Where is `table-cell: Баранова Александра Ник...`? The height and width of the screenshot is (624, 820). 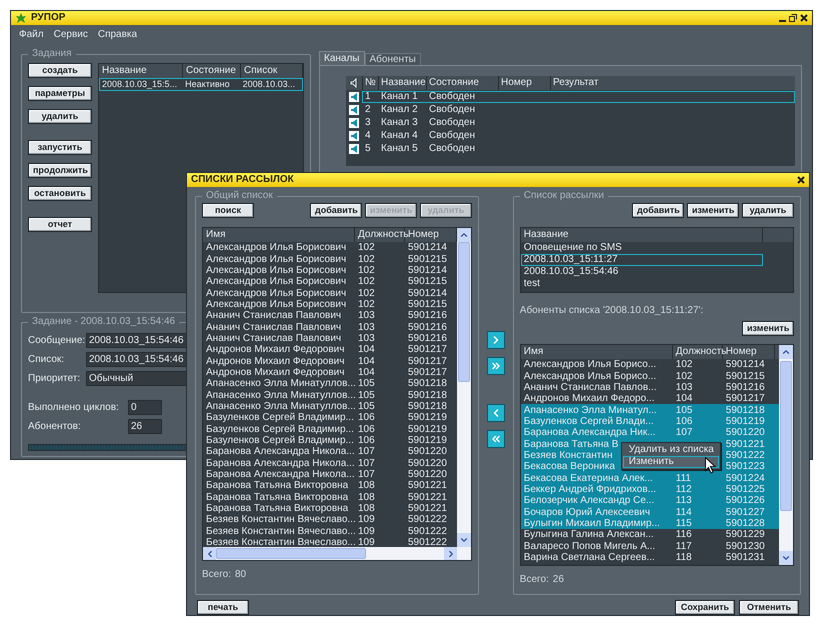 table-cell: Баранова Александра Ник... is located at coordinates (590, 432).